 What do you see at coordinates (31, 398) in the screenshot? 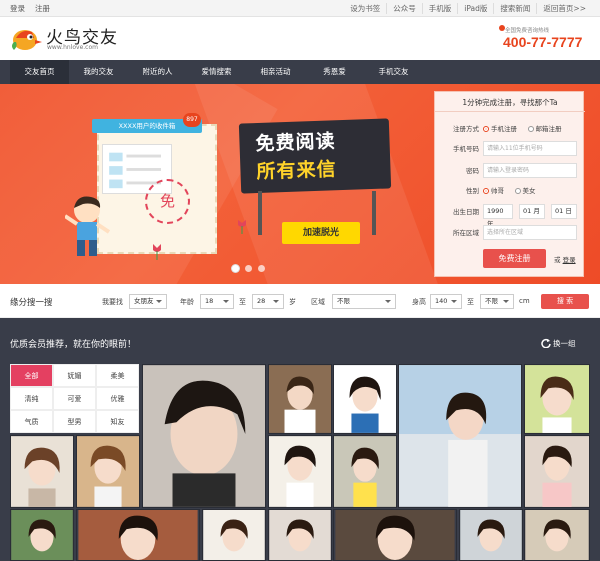
I see `filter-pure: 清纯` at bounding box center [31, 398].